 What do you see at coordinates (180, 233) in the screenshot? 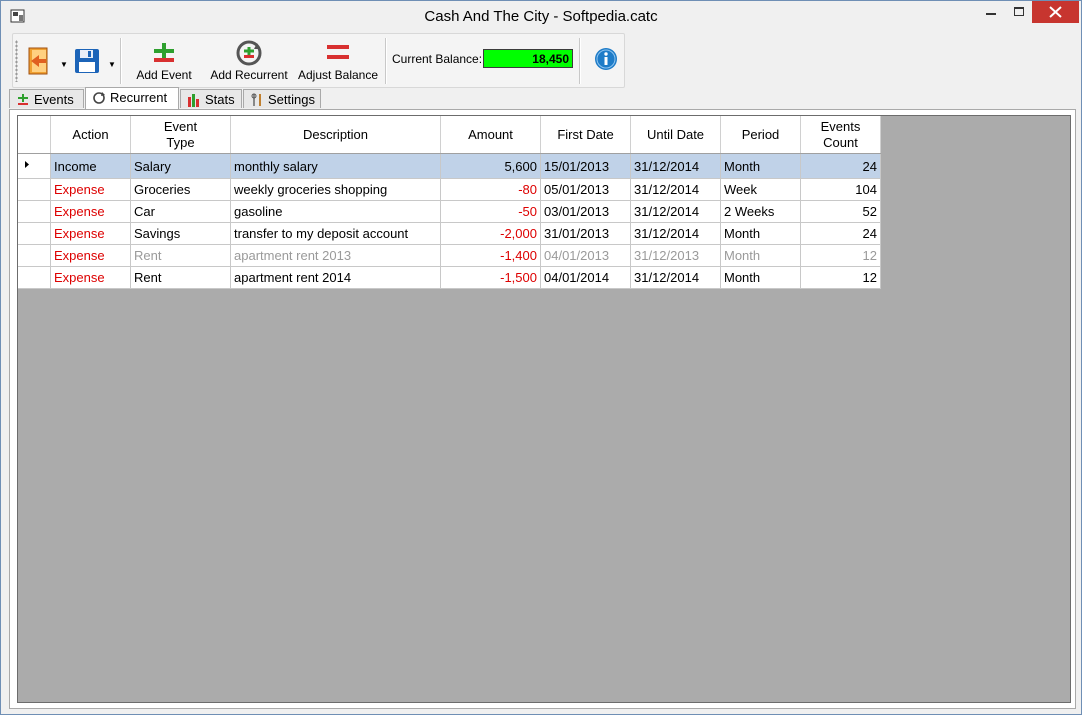
I see `cell-event-type: Savings` at bounding box center [180, 233].